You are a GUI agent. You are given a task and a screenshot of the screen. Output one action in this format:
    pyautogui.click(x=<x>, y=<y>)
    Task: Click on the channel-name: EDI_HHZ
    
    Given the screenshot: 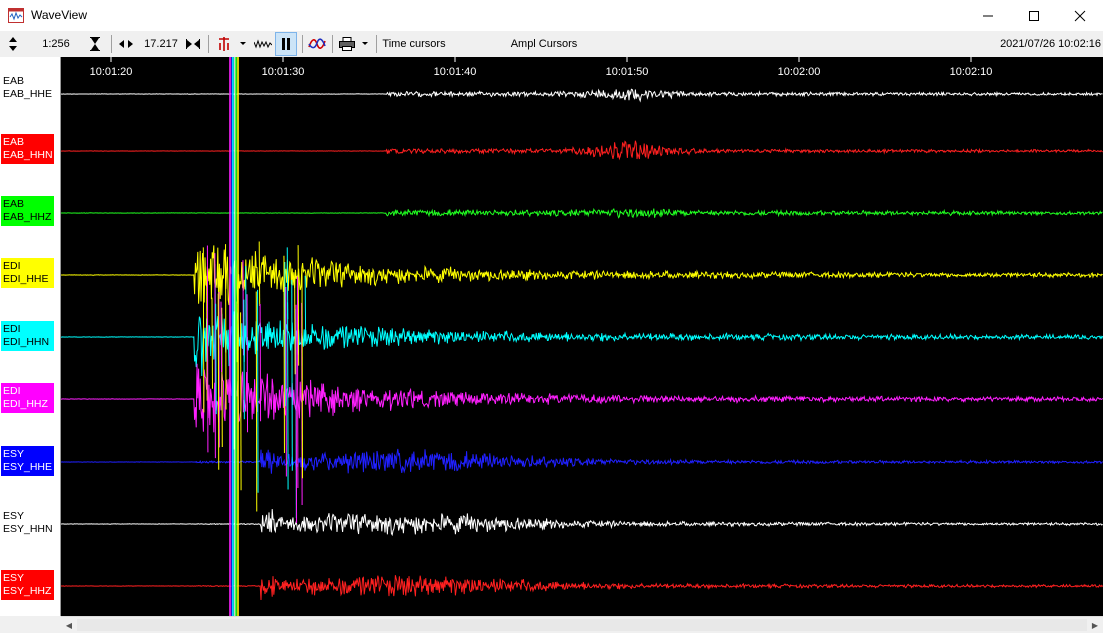 What is the action you would take?
    pyautogui.click(x=25, y=404)
    